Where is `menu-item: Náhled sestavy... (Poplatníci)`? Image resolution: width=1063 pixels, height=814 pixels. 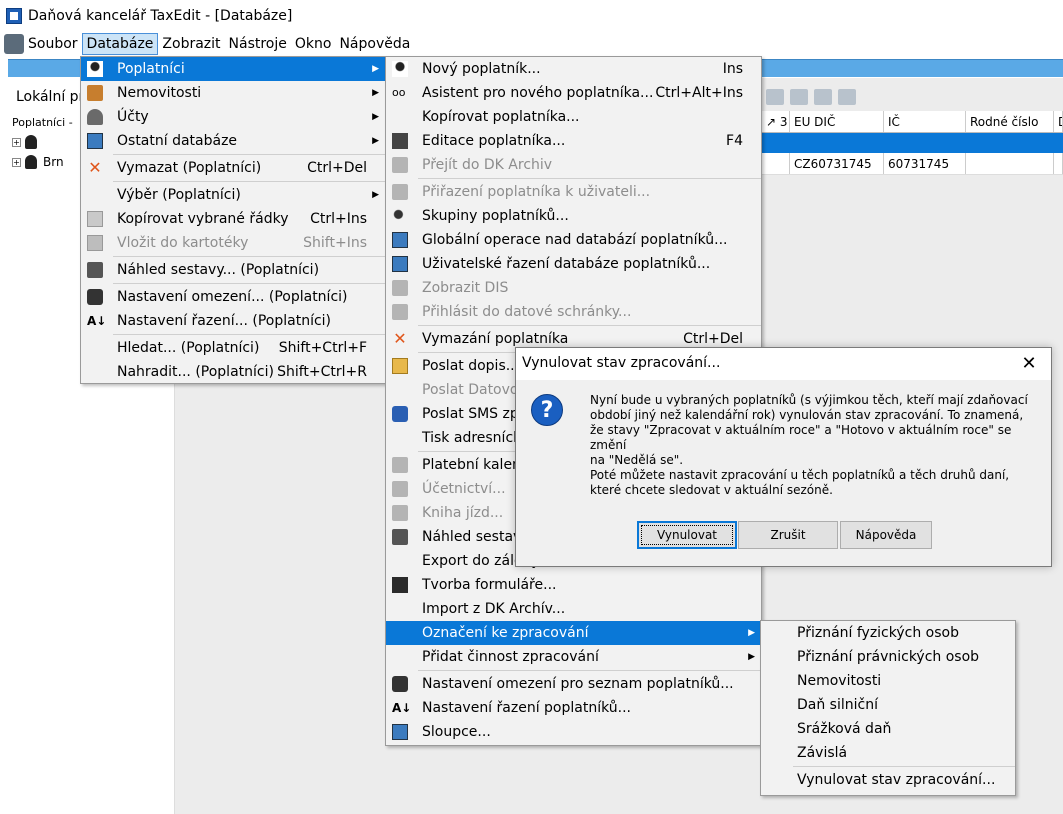
menu-item: Náhled sestavy... (Poplatníci) is located at coordinates (233, 270).